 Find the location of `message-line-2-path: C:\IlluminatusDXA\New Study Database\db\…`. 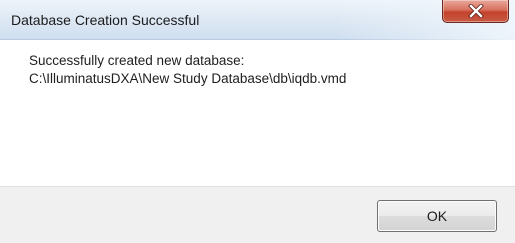

message-line-2-path: C:\IlluminatusDXA\New Study Database\db\… is located at coordinates (188, 78).